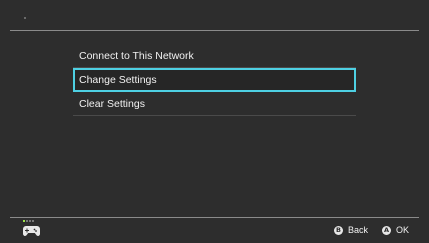 This screenshot has height=243, width=429. What do you see at coordinates (402, 230) in the screenshot?
I see `ok-label: OK` at bounding box center [402, 230].